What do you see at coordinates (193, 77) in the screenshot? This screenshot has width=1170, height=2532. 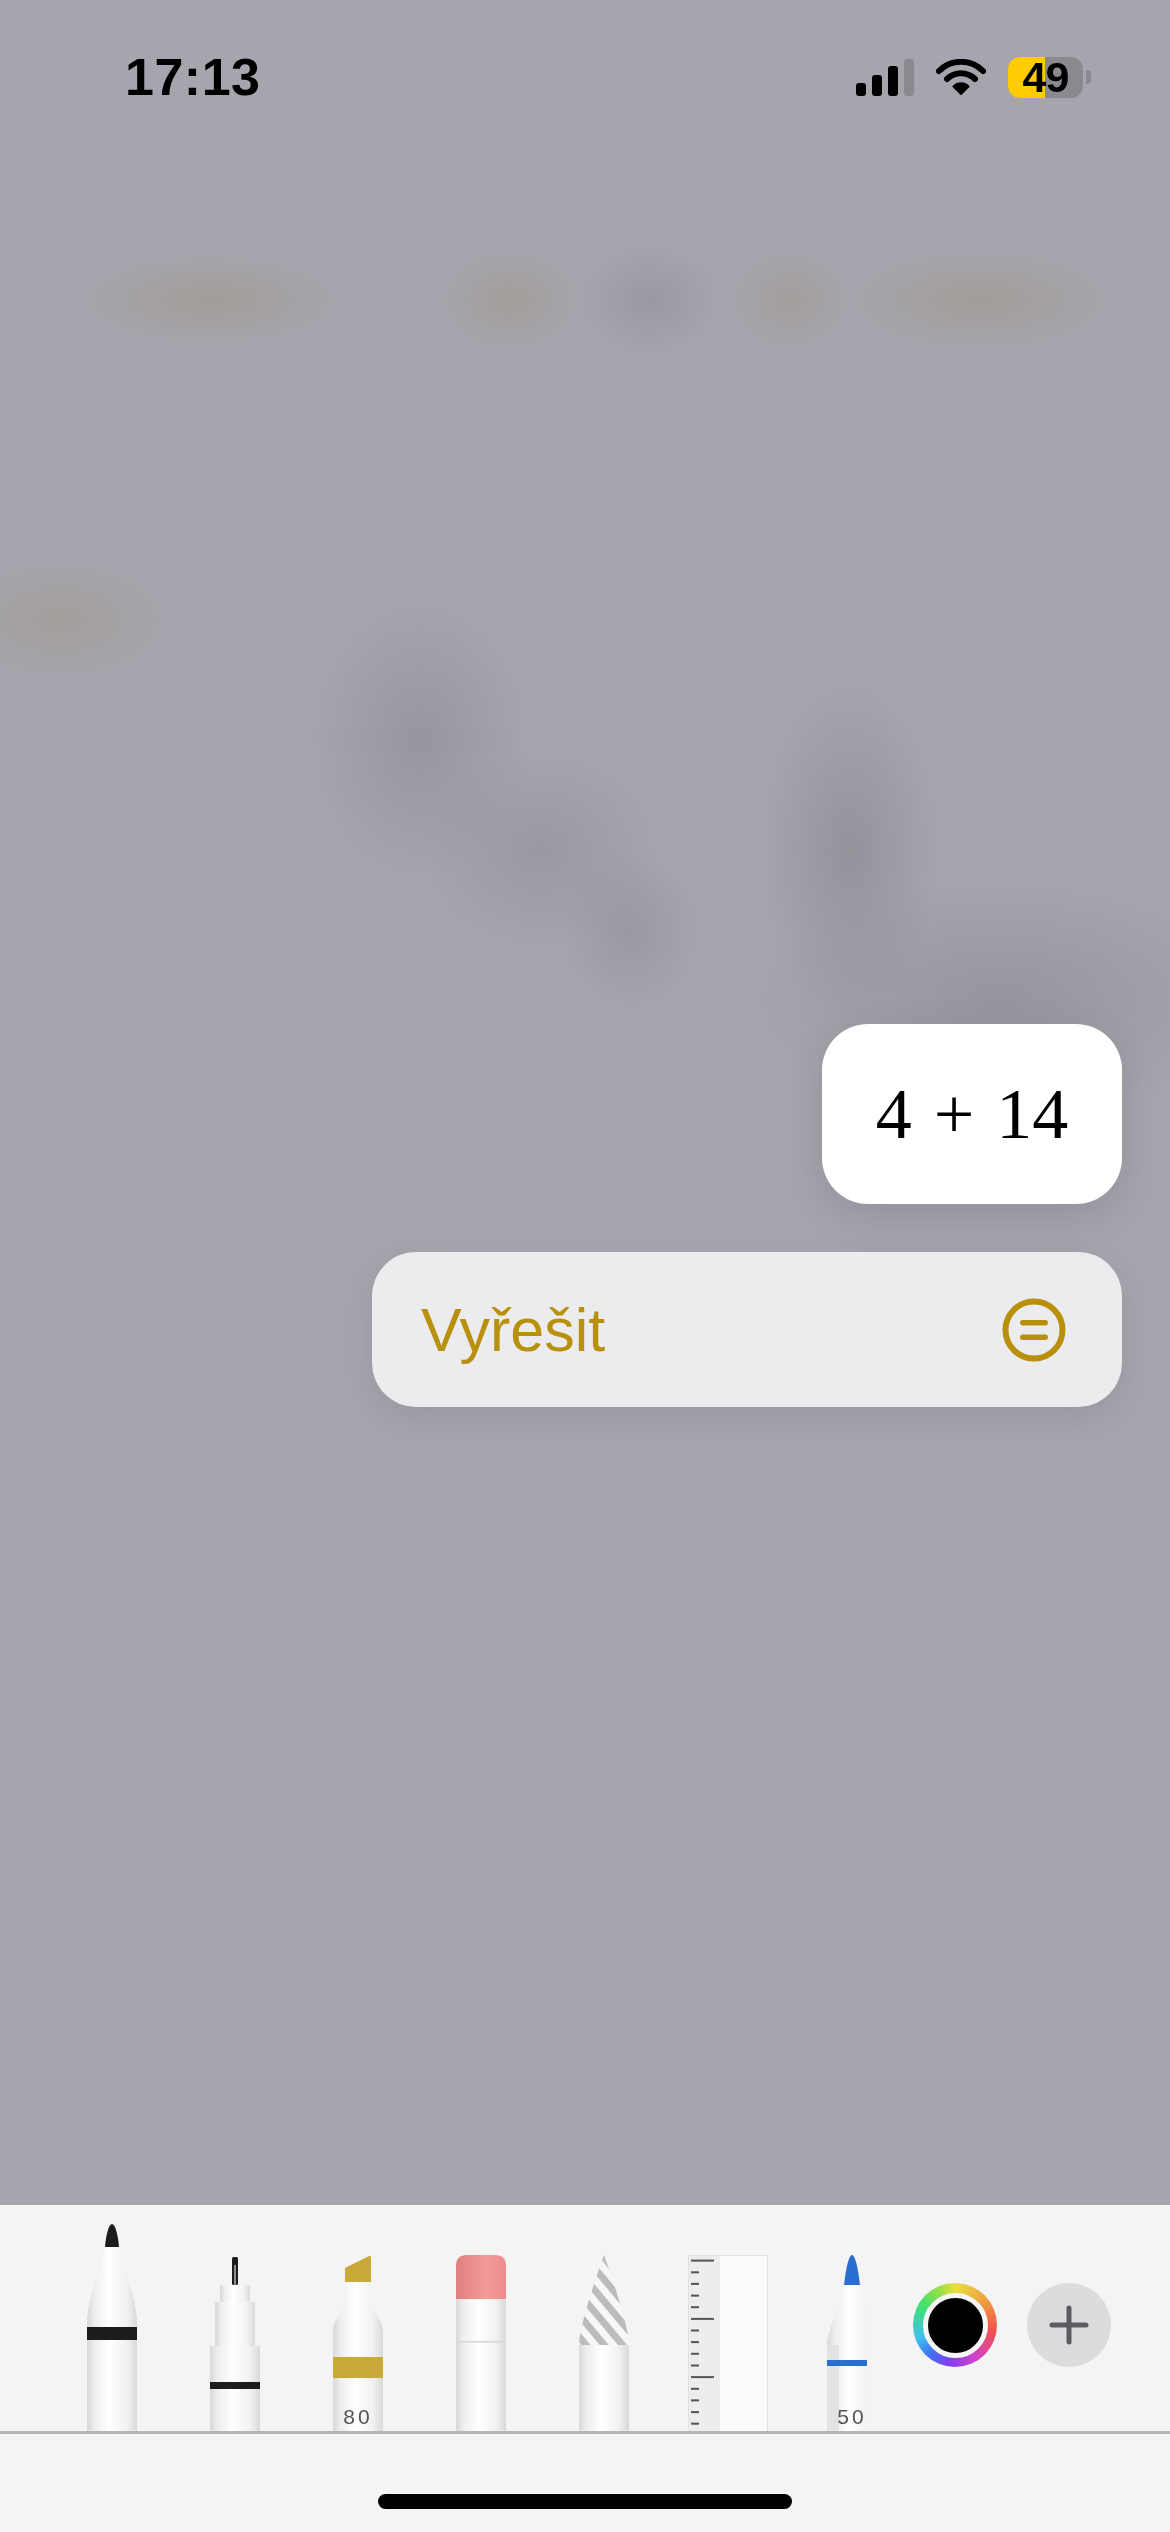 I see `status-time: 17:13` at bounding box center [193, 77].